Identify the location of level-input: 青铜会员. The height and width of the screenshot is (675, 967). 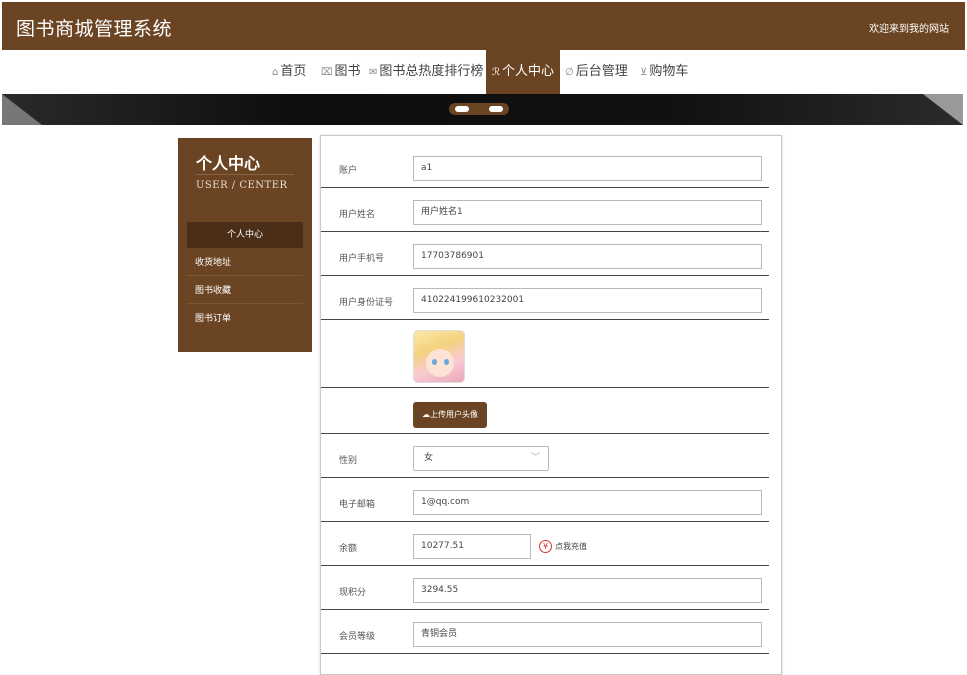
(587, 634).